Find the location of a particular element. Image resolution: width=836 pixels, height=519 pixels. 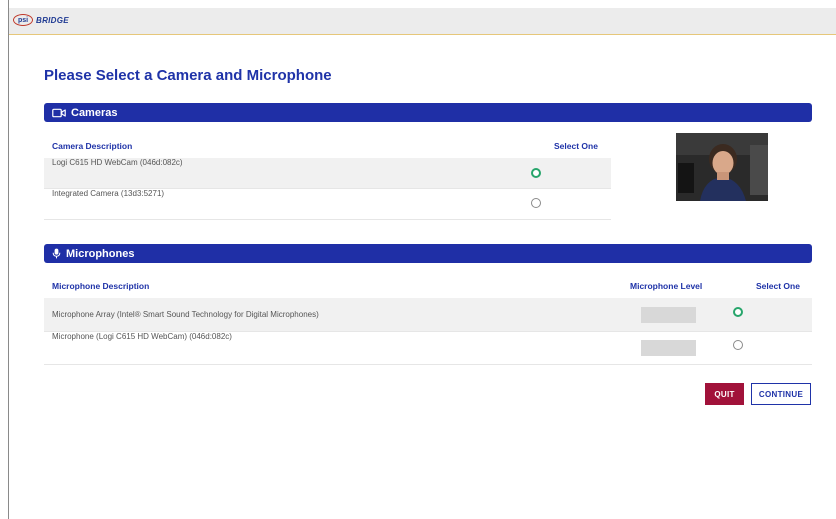

camera-row-label: Logi C615 HD WebCam (046d:082c) is located at coordinates (117, 162).